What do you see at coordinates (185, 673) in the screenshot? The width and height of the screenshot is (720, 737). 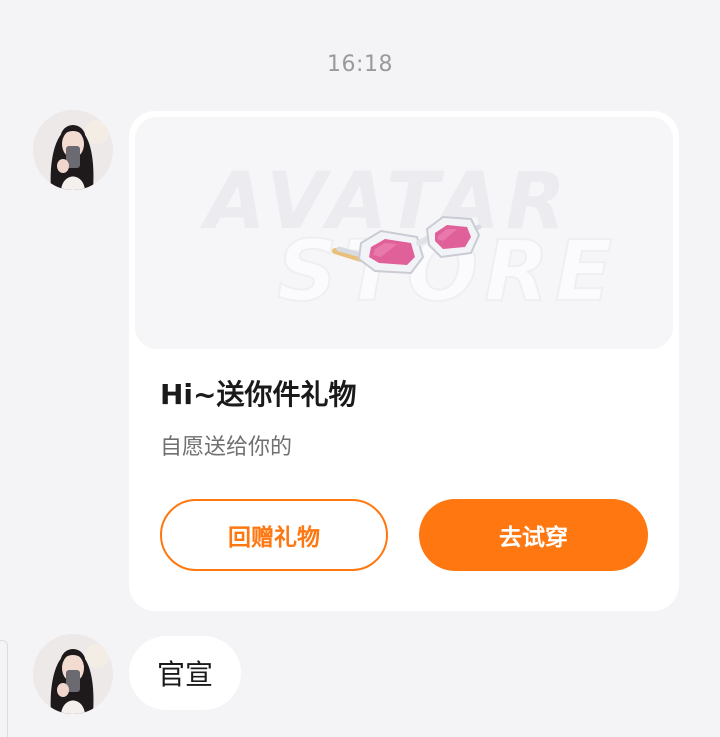 I see `text-message-bubble: 官宣` at bounding box center [185, 673].